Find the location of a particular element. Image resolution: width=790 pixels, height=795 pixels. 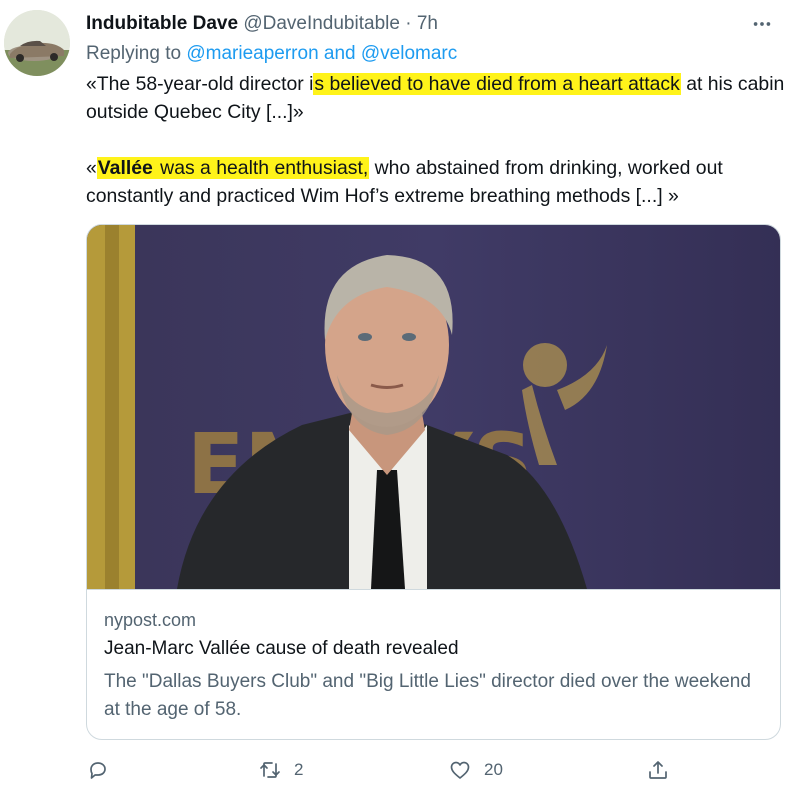

replying-prefix: Replying to is located at coordinates (136, 53).